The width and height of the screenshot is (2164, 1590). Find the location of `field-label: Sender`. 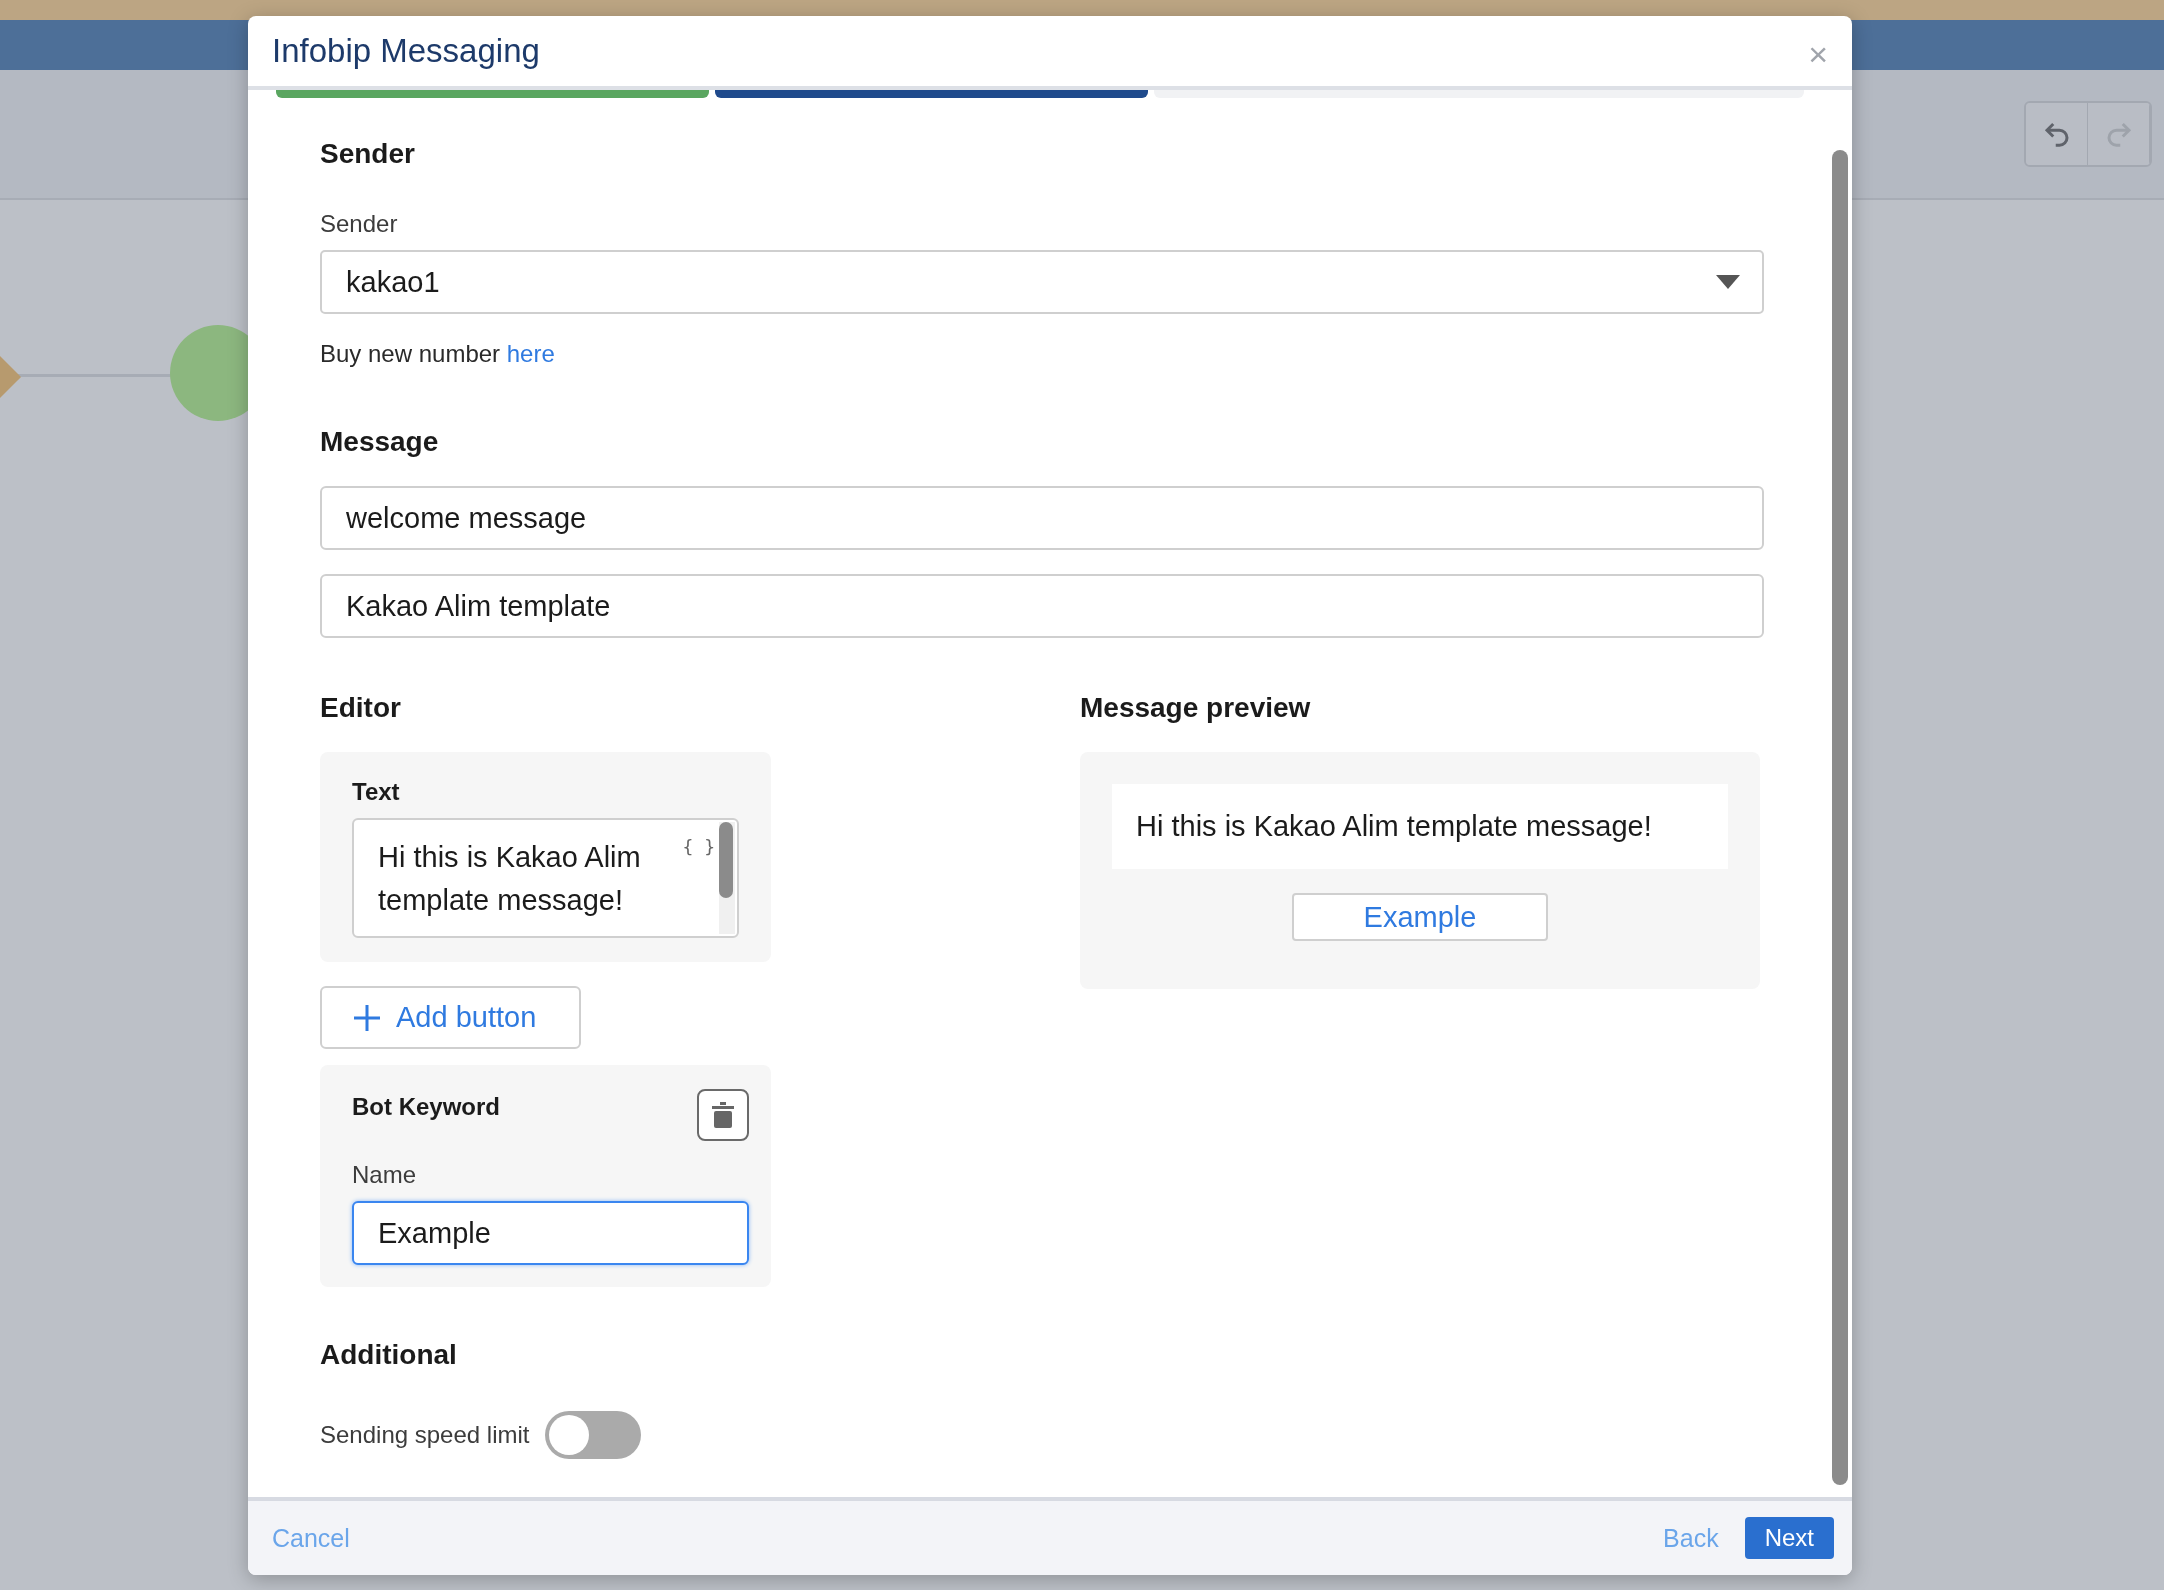

field-label: Sender is located at coordinates (359, 224).